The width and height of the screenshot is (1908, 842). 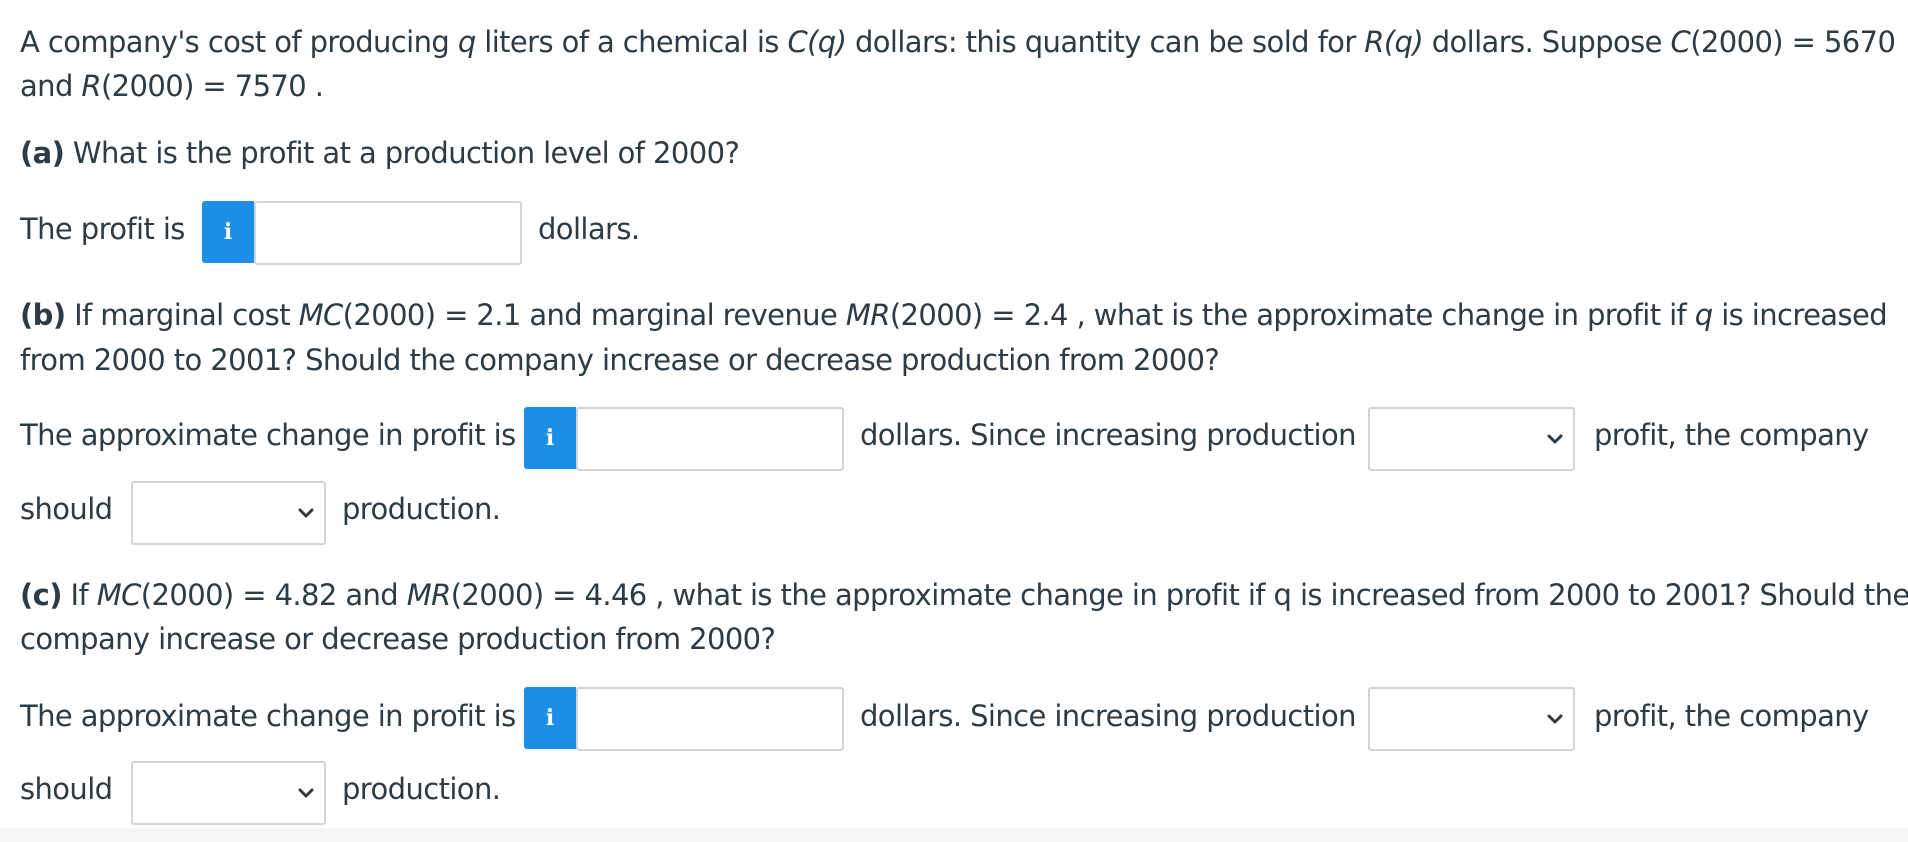 What do you see at coordinates (1108, 716) in the screenshot?
I see `part-c-mid-text: dollars. Since increasing production` at bounding box center [1108, 716].